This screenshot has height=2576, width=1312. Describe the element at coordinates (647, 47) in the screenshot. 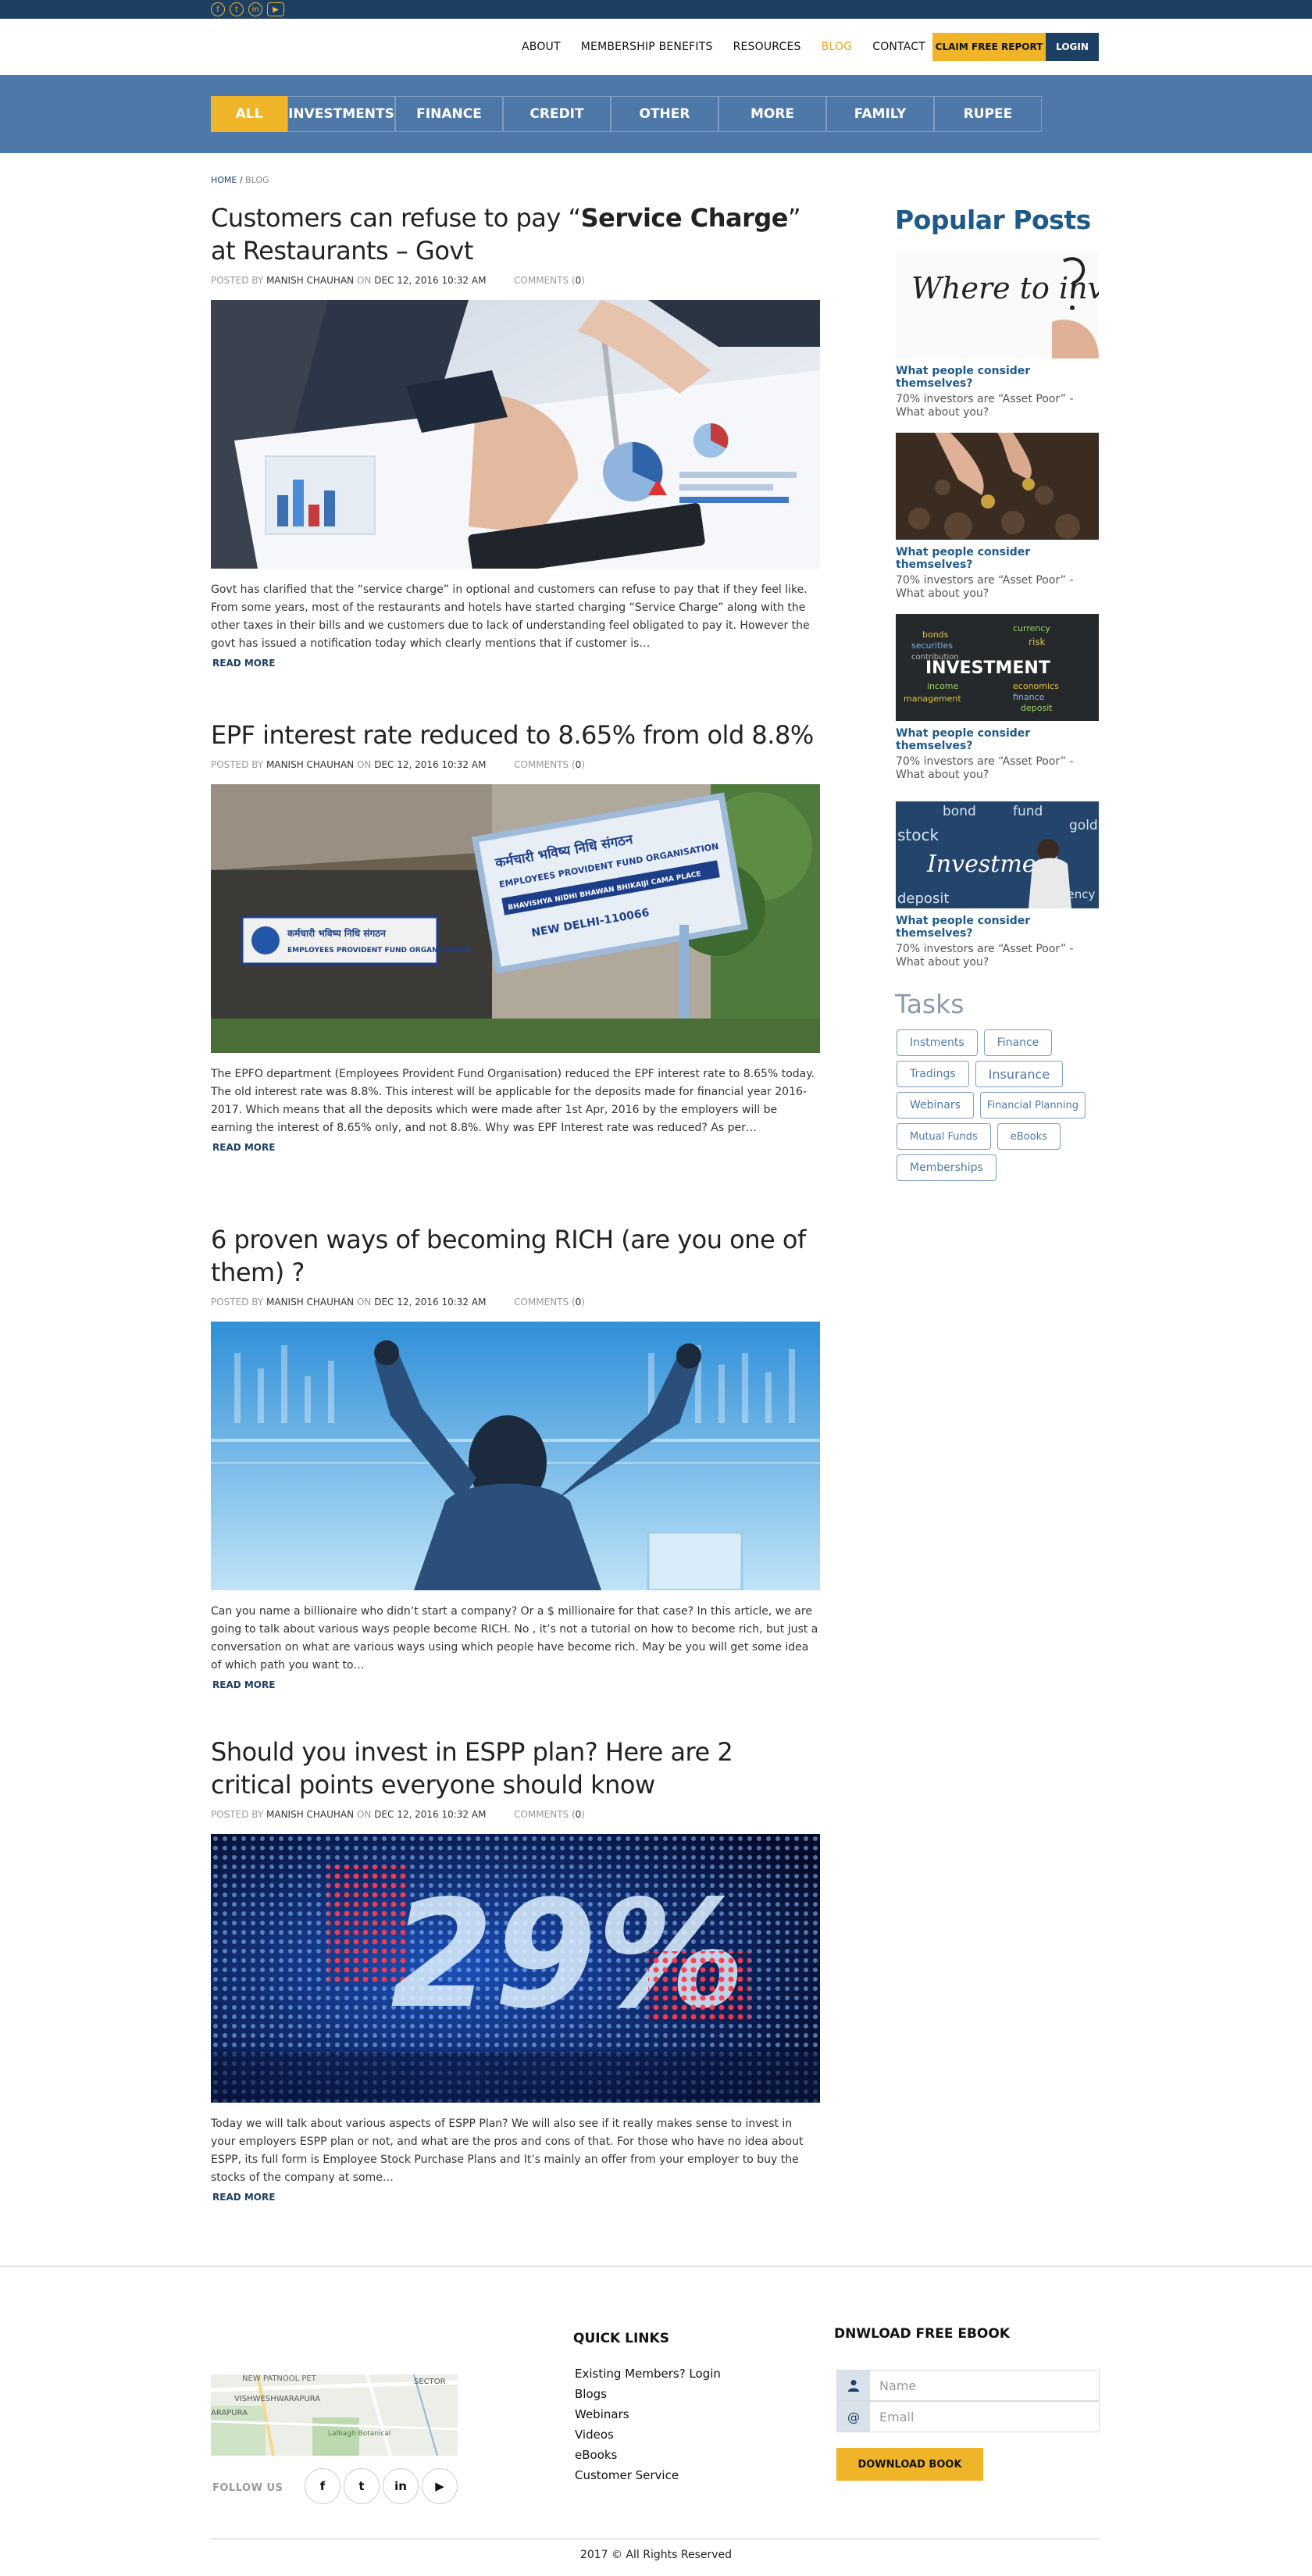

I see `nav-membership-benefits: MEMBERSHIP BENEFITS` at that location.